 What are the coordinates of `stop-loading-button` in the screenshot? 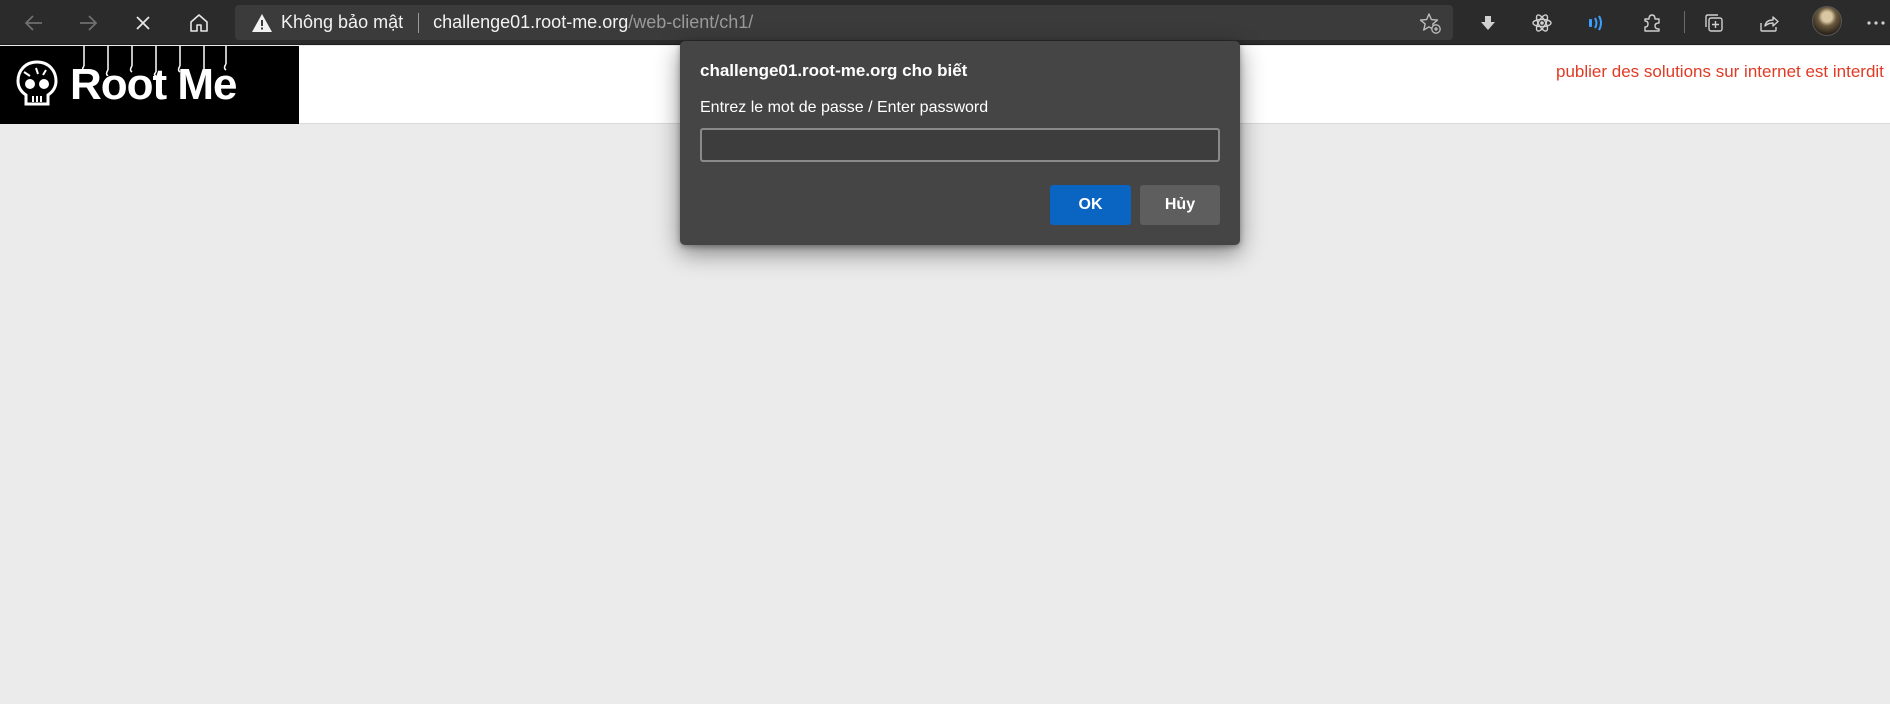 It's located at (143, 23).